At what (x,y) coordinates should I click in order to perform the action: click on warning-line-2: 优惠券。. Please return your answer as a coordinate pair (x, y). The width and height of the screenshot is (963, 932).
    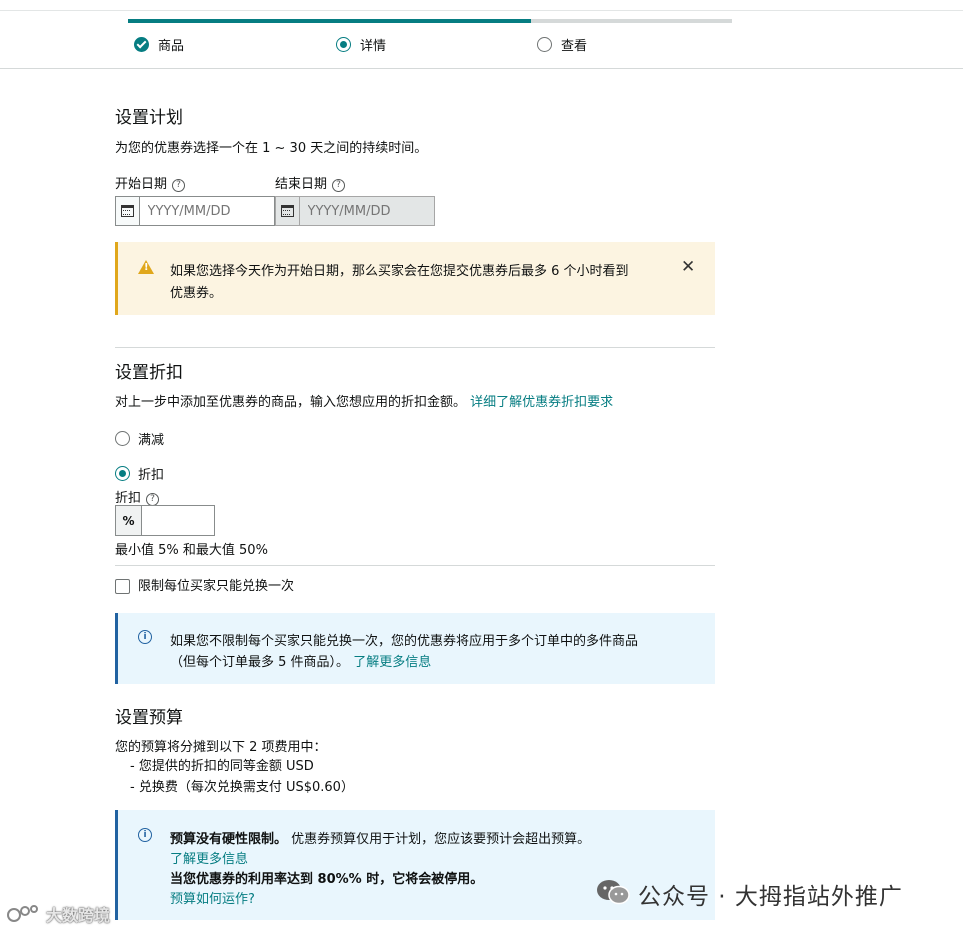
    Looking at the image, I should click on (196, 293).